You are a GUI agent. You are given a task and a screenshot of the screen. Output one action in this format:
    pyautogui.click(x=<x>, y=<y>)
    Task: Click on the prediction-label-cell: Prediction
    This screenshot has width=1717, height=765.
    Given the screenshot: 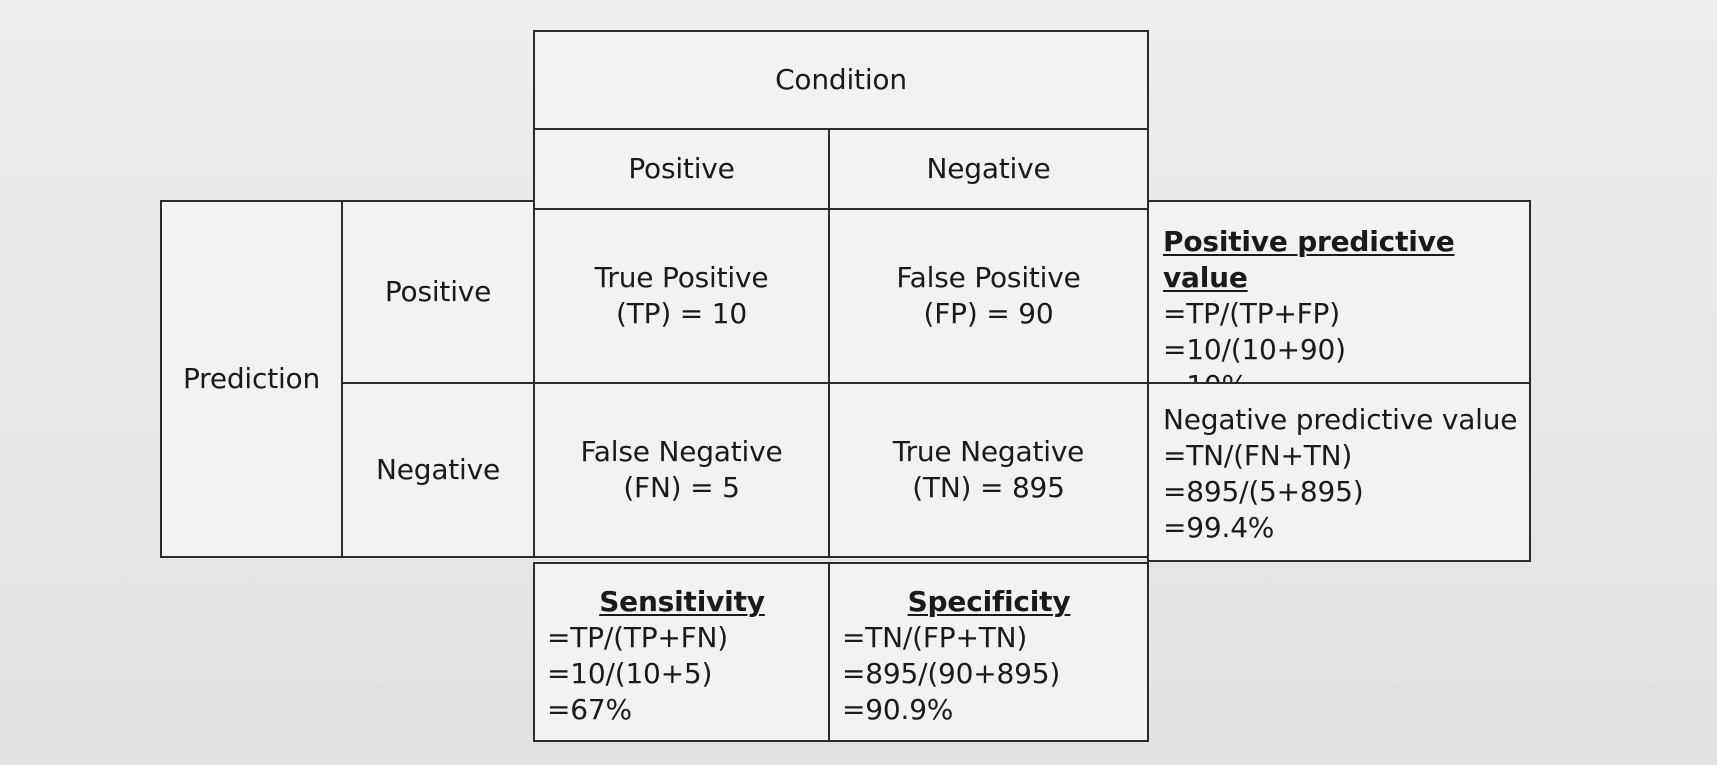 What is the action you would take?
    pyautogui.click(x=251, y=379)
    